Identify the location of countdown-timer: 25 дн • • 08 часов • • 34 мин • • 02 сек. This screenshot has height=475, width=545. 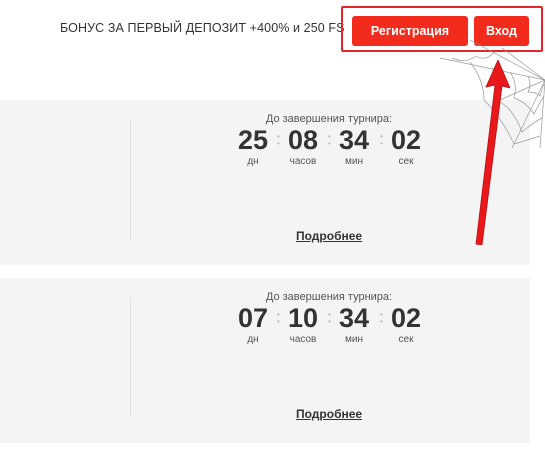
(330, 149).